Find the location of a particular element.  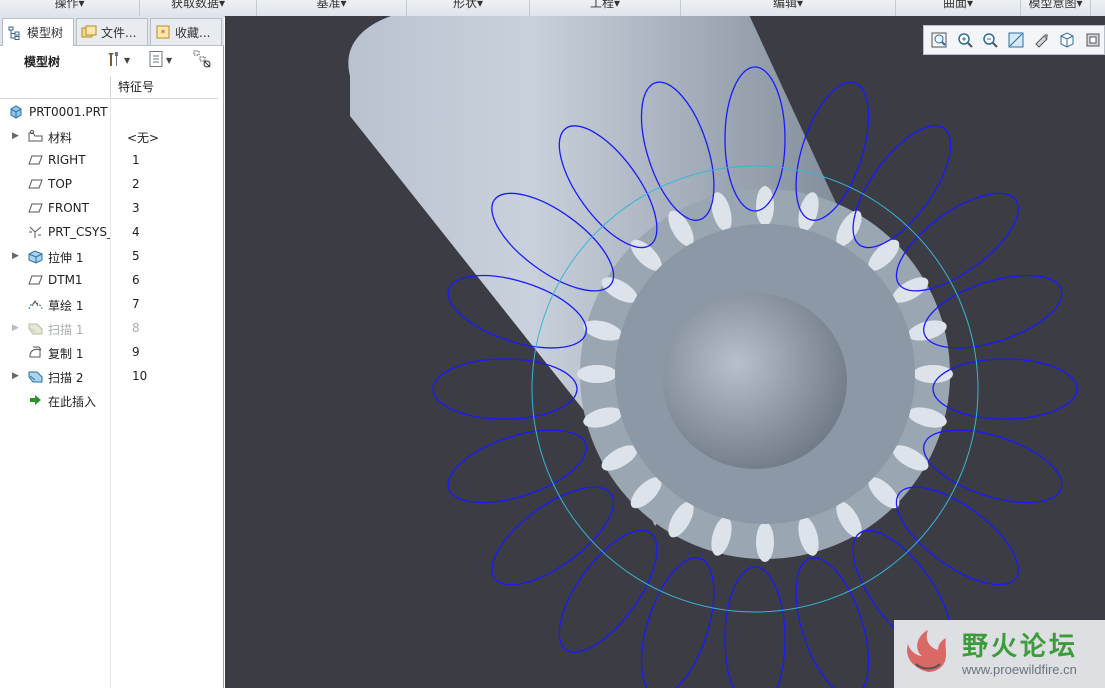

insert-here-icon is located at coordinates (35, 400).